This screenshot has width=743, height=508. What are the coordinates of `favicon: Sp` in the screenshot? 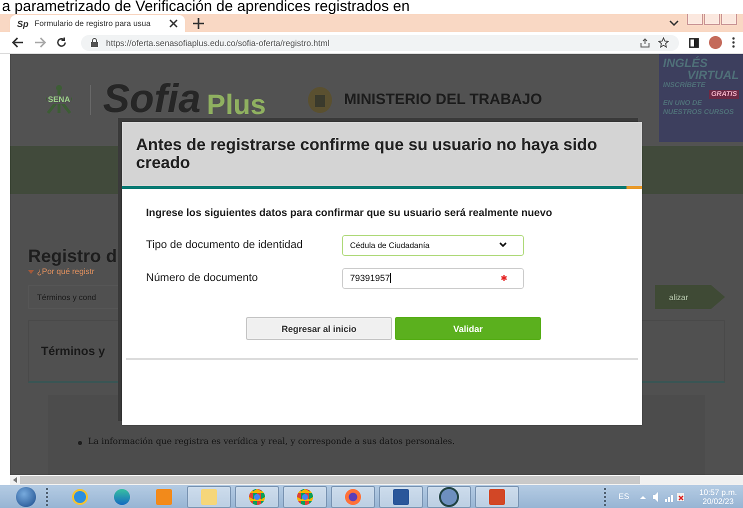 It's located at (23, 23).